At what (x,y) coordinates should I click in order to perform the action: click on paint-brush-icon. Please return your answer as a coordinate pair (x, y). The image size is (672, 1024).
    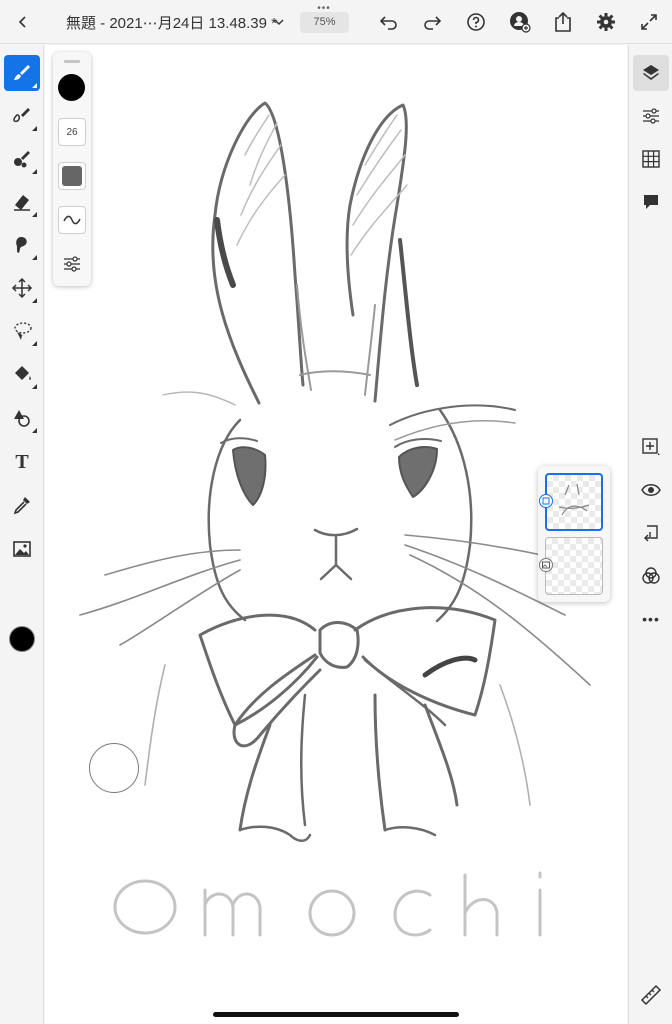
    Looking at the image, I should click on (22, 72).